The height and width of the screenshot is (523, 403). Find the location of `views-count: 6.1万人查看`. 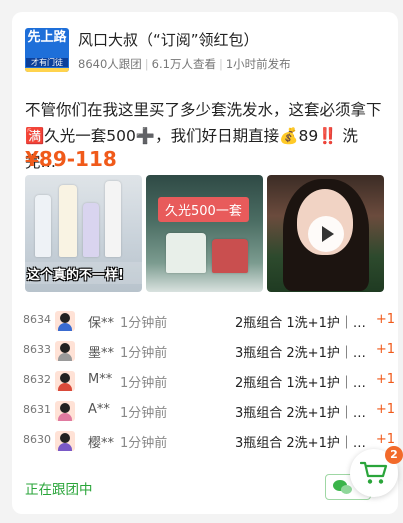

views-count: 6.1万人查看 is located at coordinates (183, 64).